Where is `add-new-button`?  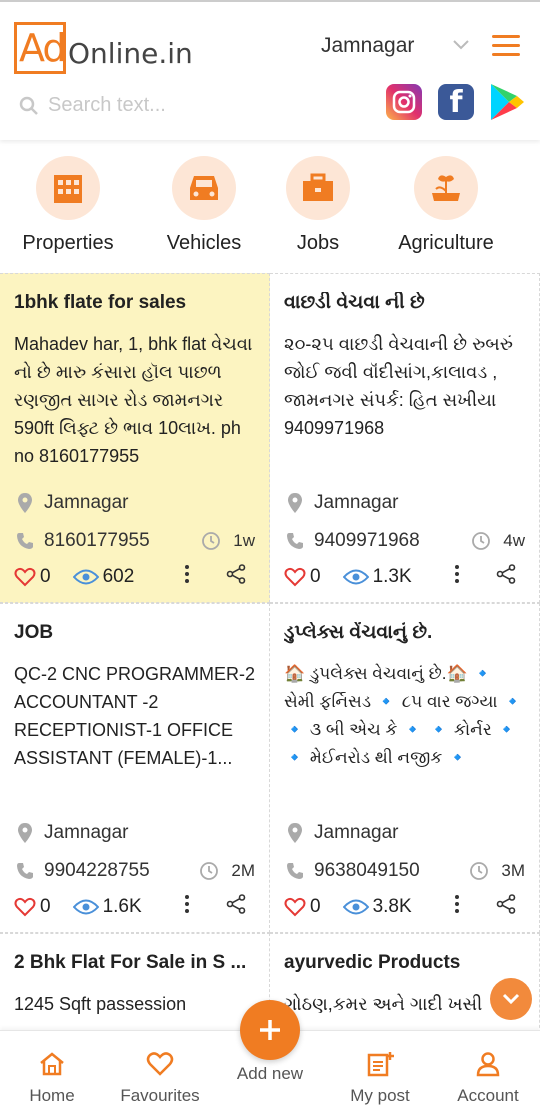
add-new-button is located at coordinates (270, 1030).